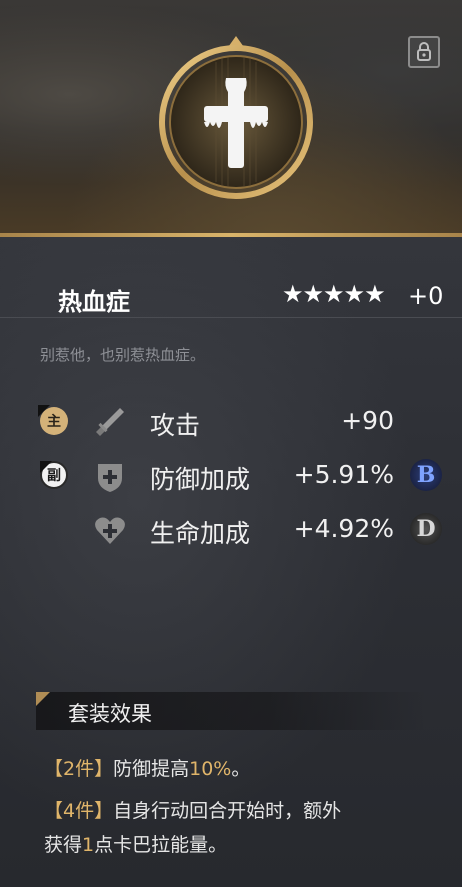 This screenshot has height=887, width=462. Describe the element at coordinates (426, 475) in the screenshot. I see `grade-badge: B` at that location.